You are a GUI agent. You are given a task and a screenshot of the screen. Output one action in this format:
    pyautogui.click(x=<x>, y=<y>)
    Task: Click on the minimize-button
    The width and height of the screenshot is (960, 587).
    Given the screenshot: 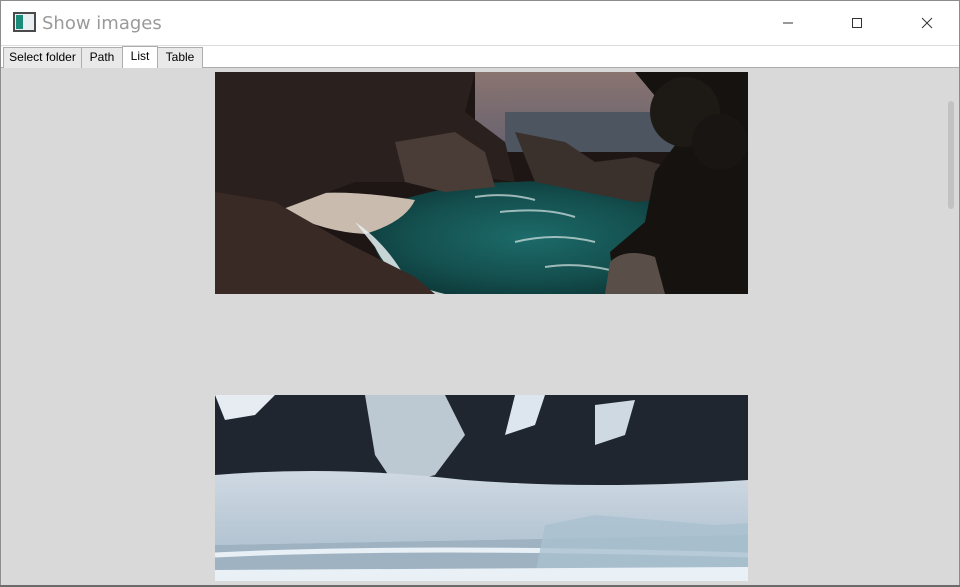 What is the action you would take?
    pyautogui.click(x=788, y=23)
    